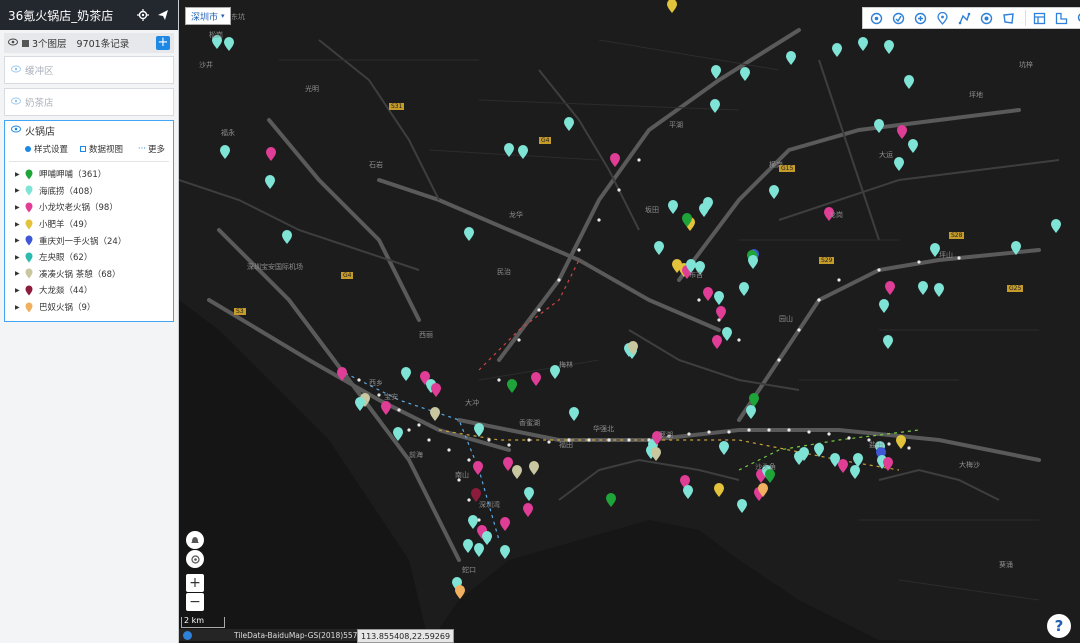 Image resolution: width=1080 pixels, height=643 pixels. Describe the element at coordinates (195, 559) in the screenshot. I see `geolocate-icon` at that location.